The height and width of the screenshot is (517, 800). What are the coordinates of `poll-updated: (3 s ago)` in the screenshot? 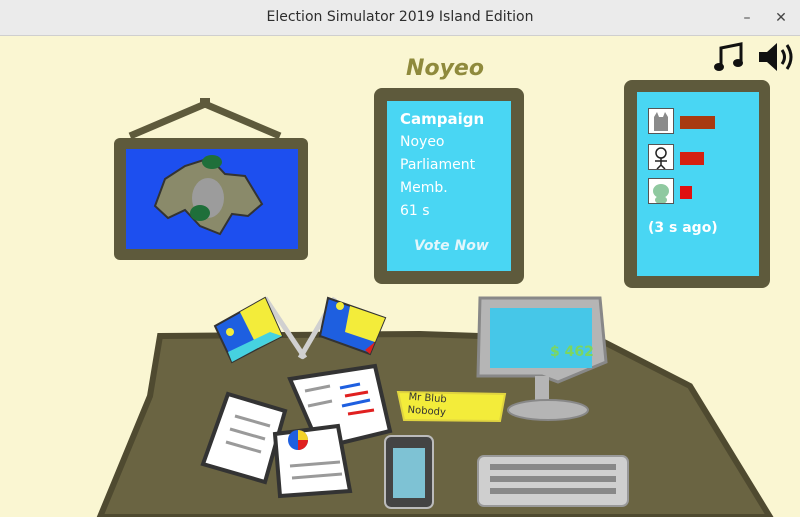 It's located at (683, 228).